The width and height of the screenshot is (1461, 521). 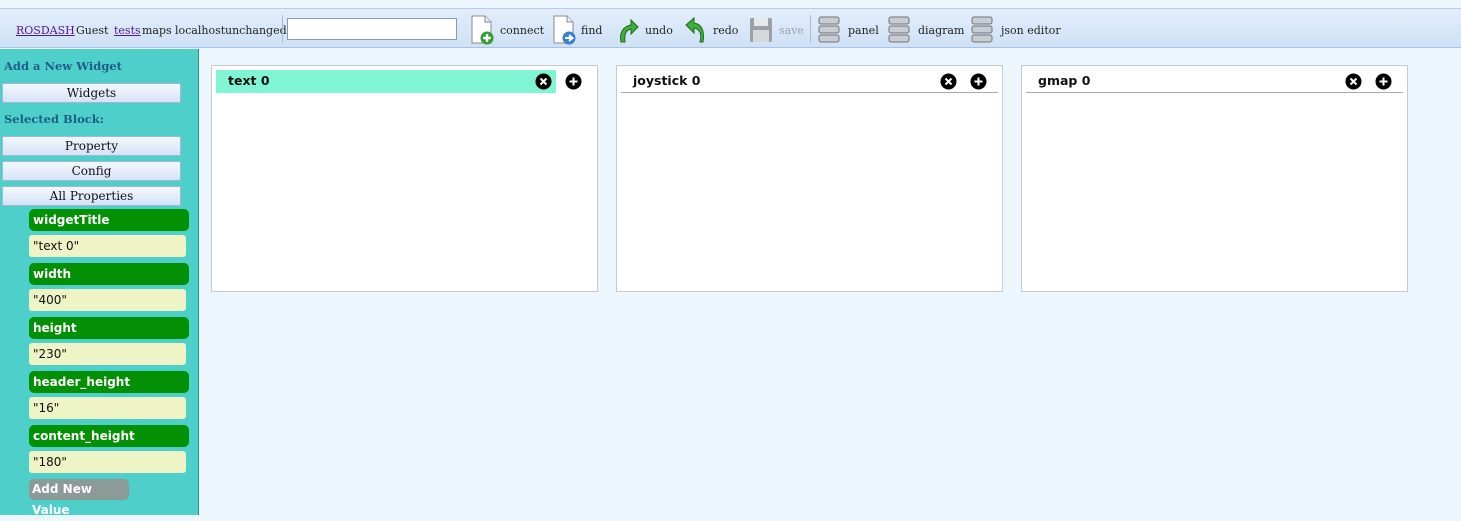 What do you see at coordinates (91, 93) in the screenshot?
I see `widgets-button: Widgets` at bounding box center [91, 93].